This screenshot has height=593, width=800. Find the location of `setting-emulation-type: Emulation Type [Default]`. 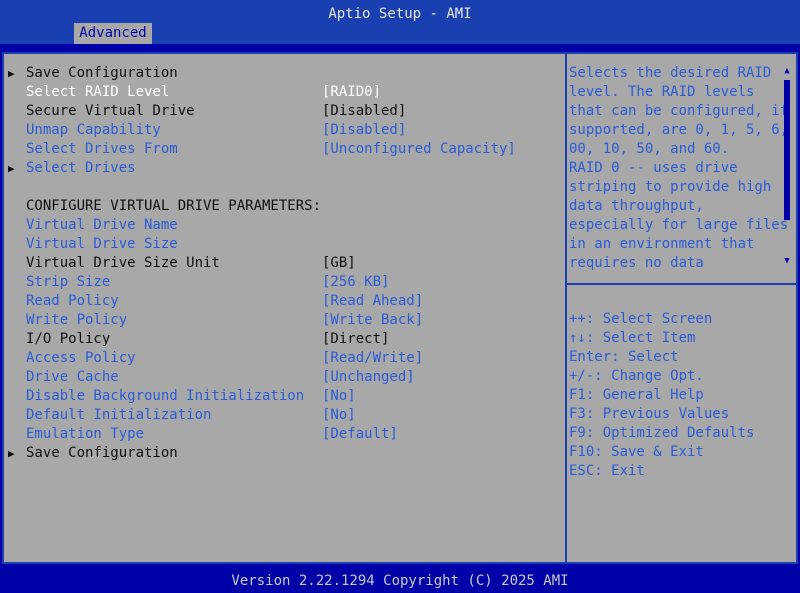

setting-emulation-type: Emulation Type [Default] is located at coordinates (282, 434).